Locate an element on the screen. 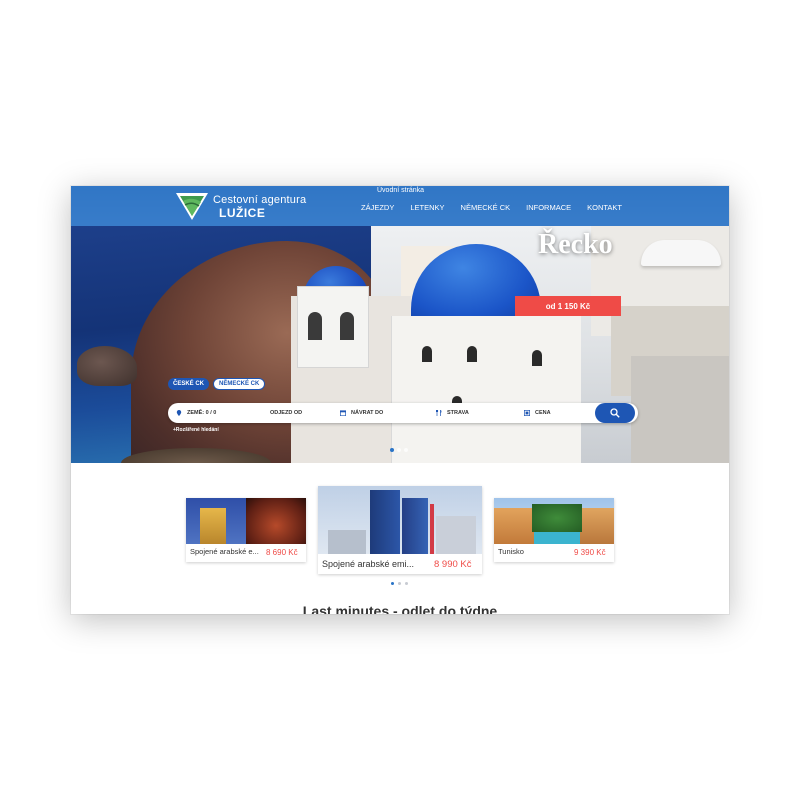 This screenshot has width=800, height=800. offer-card: Tunisko 9 390 Kč is located at coordinates (554, 530).